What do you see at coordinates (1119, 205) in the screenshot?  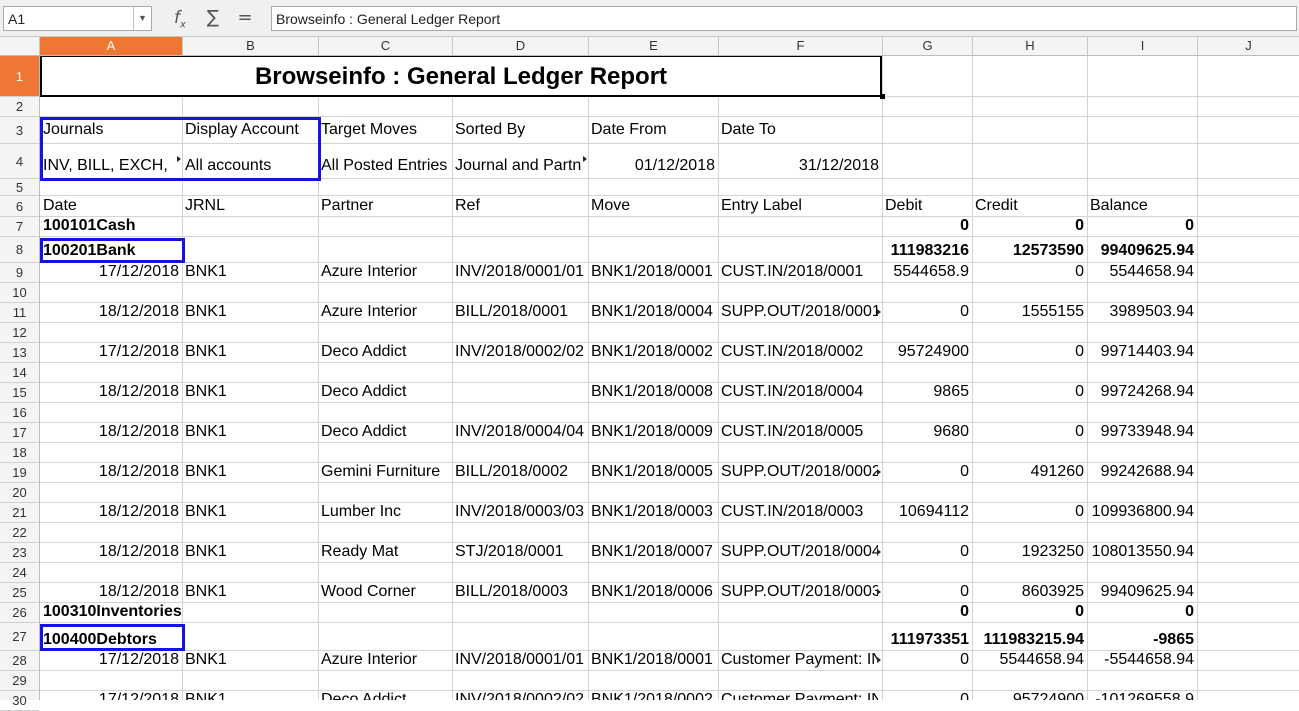 I see `header-balance: Balance` at bounding box center [1119, 205].